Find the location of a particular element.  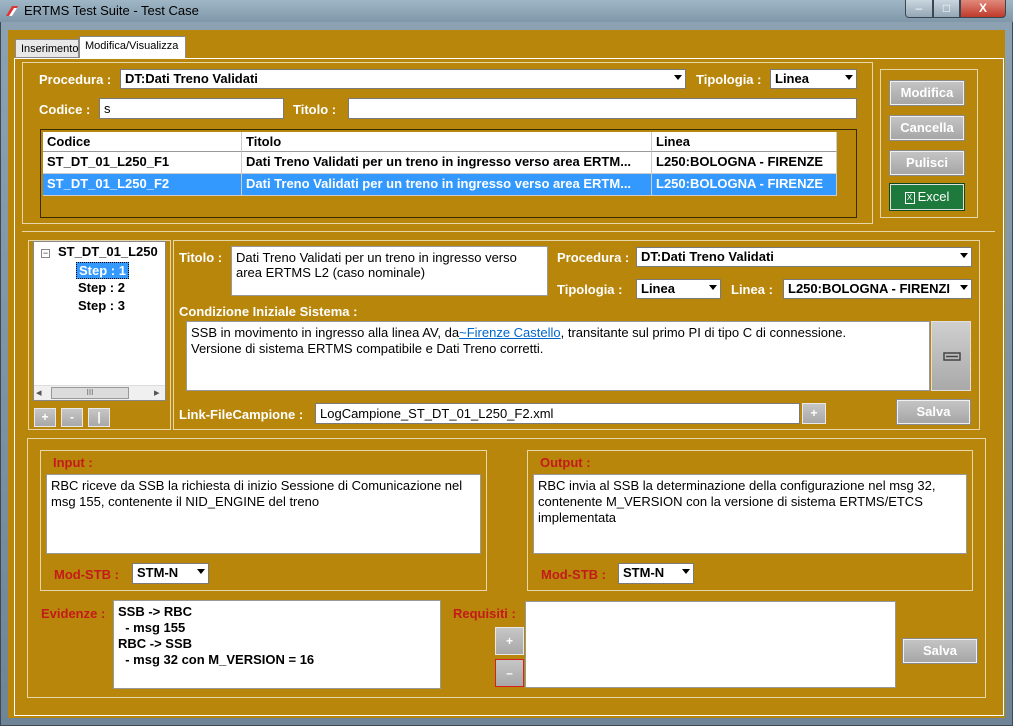

tipologia-label: Tipologia : is located at coordinates (729, 79).